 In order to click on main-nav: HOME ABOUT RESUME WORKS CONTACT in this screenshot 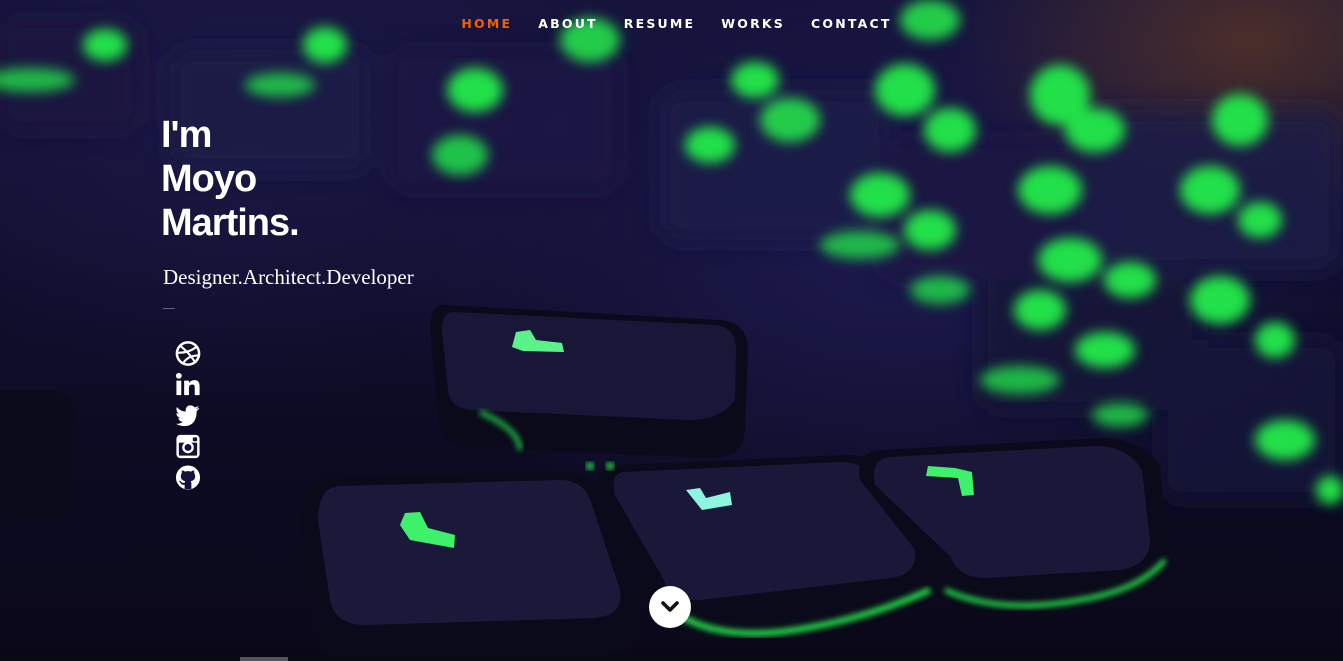, I will do `click(671, 24)`.